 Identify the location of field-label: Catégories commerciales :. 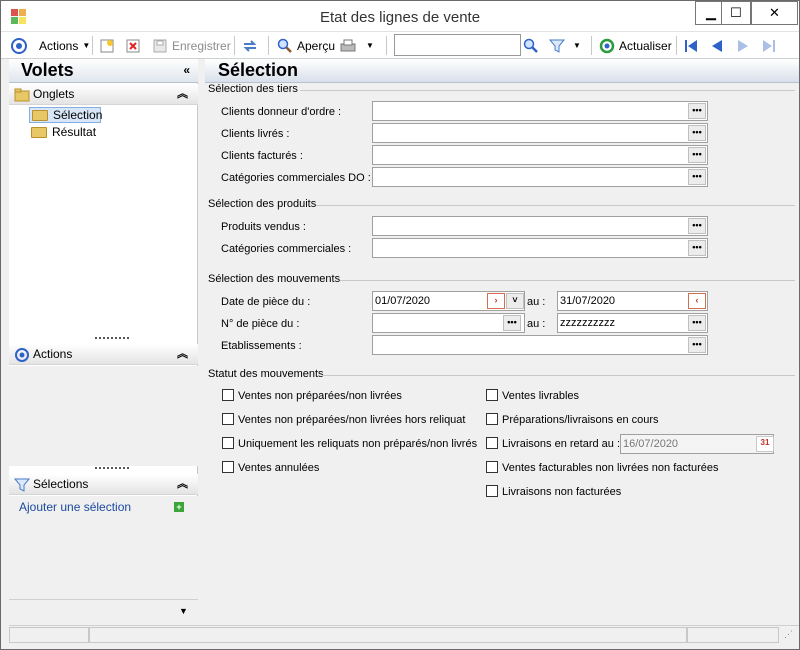
(286, 249).